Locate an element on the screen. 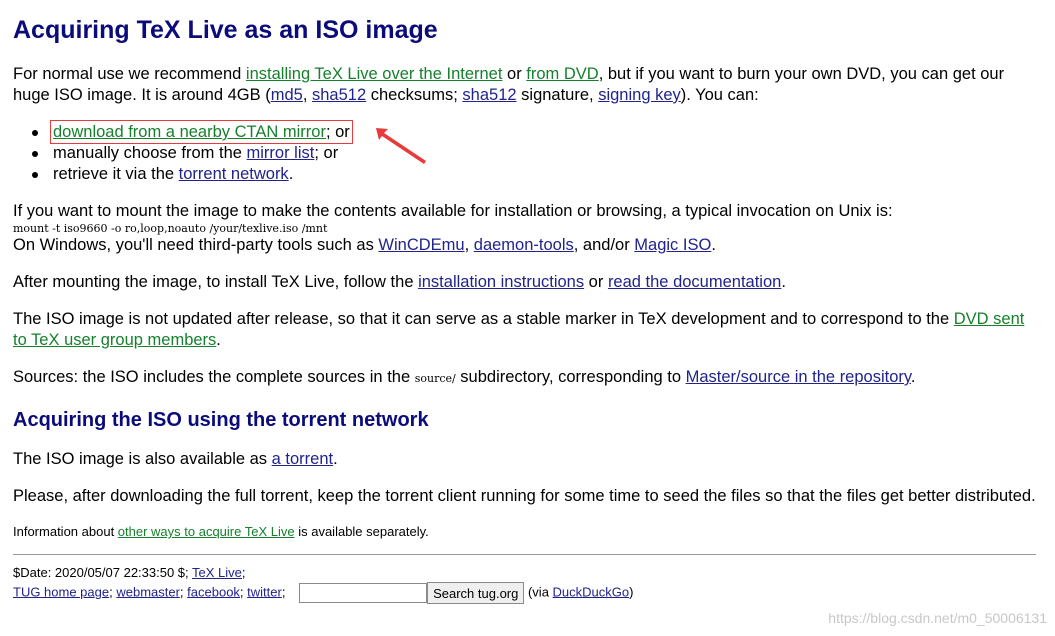  intro-text-2: or is located at coordinates (514, 74).